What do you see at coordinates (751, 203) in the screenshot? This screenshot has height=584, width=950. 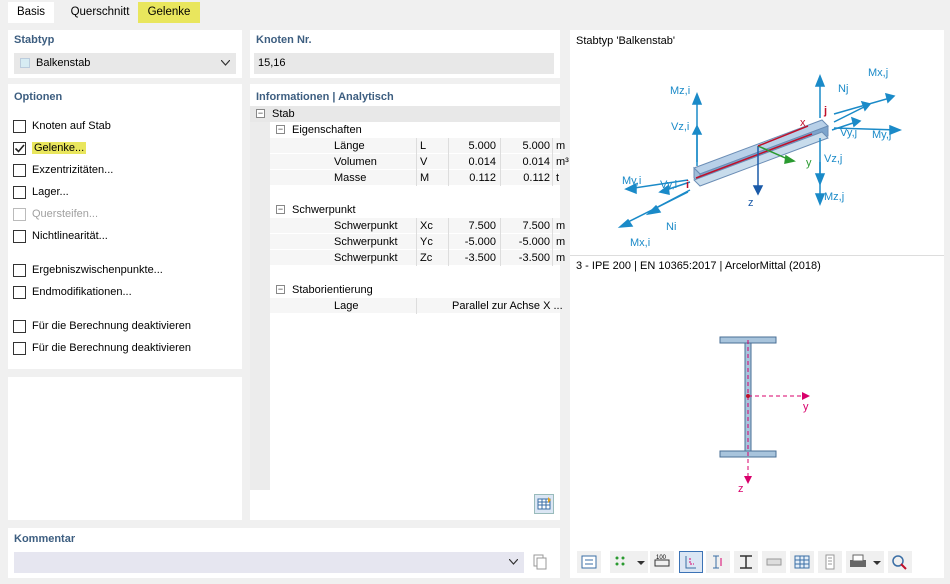 I see `label-z: z` at bounding box center [751, 203].